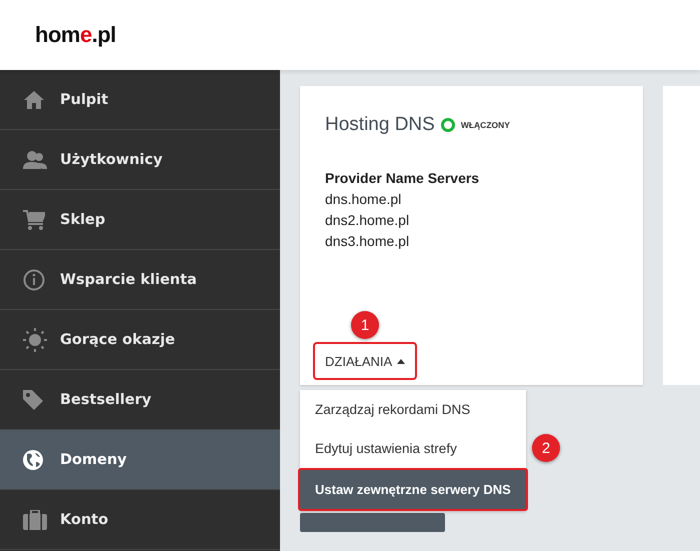 This screenshot has width=700, height=551. What do you see at coordinates (402, 178) in the screenshot?
I see `section-title: Provider Name Servers` at bounding box center [402, 178].